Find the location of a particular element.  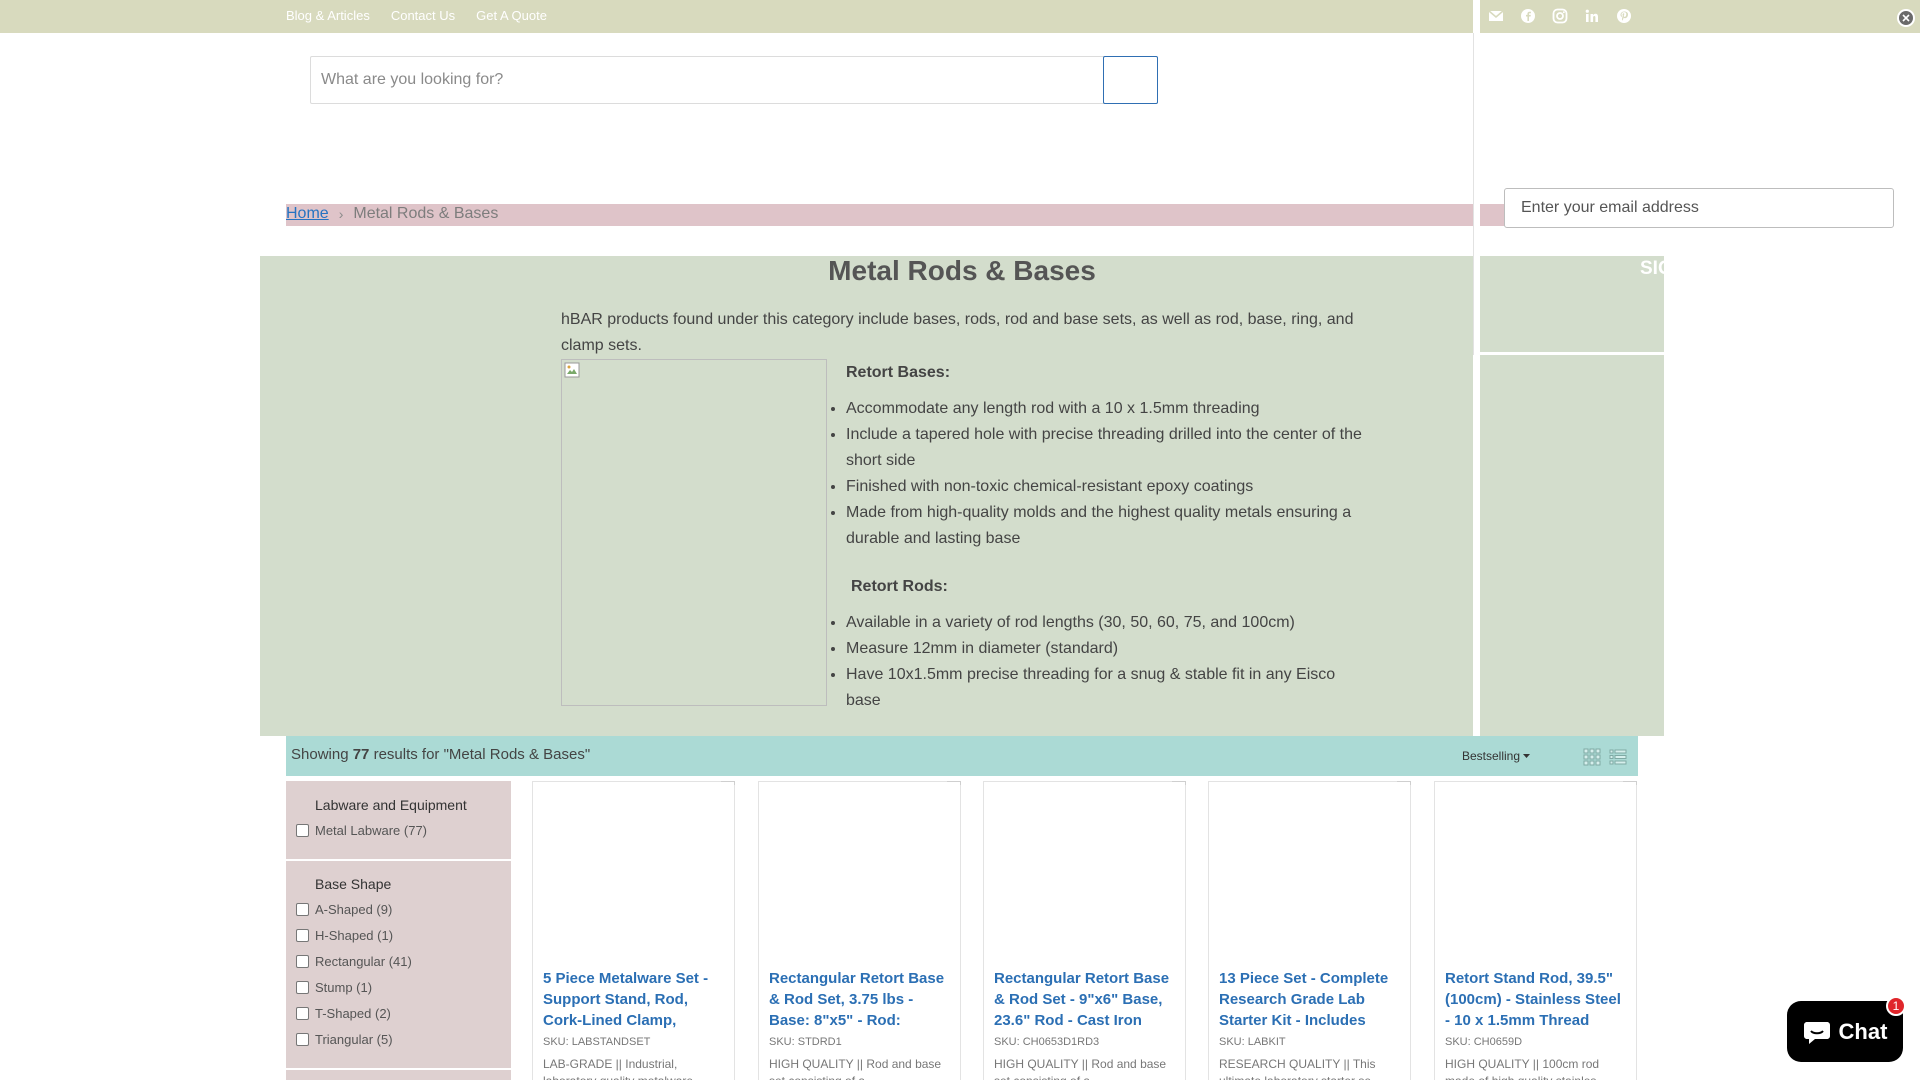

filter-option: H-Shaped (1) is located at coordinates (344, 935).